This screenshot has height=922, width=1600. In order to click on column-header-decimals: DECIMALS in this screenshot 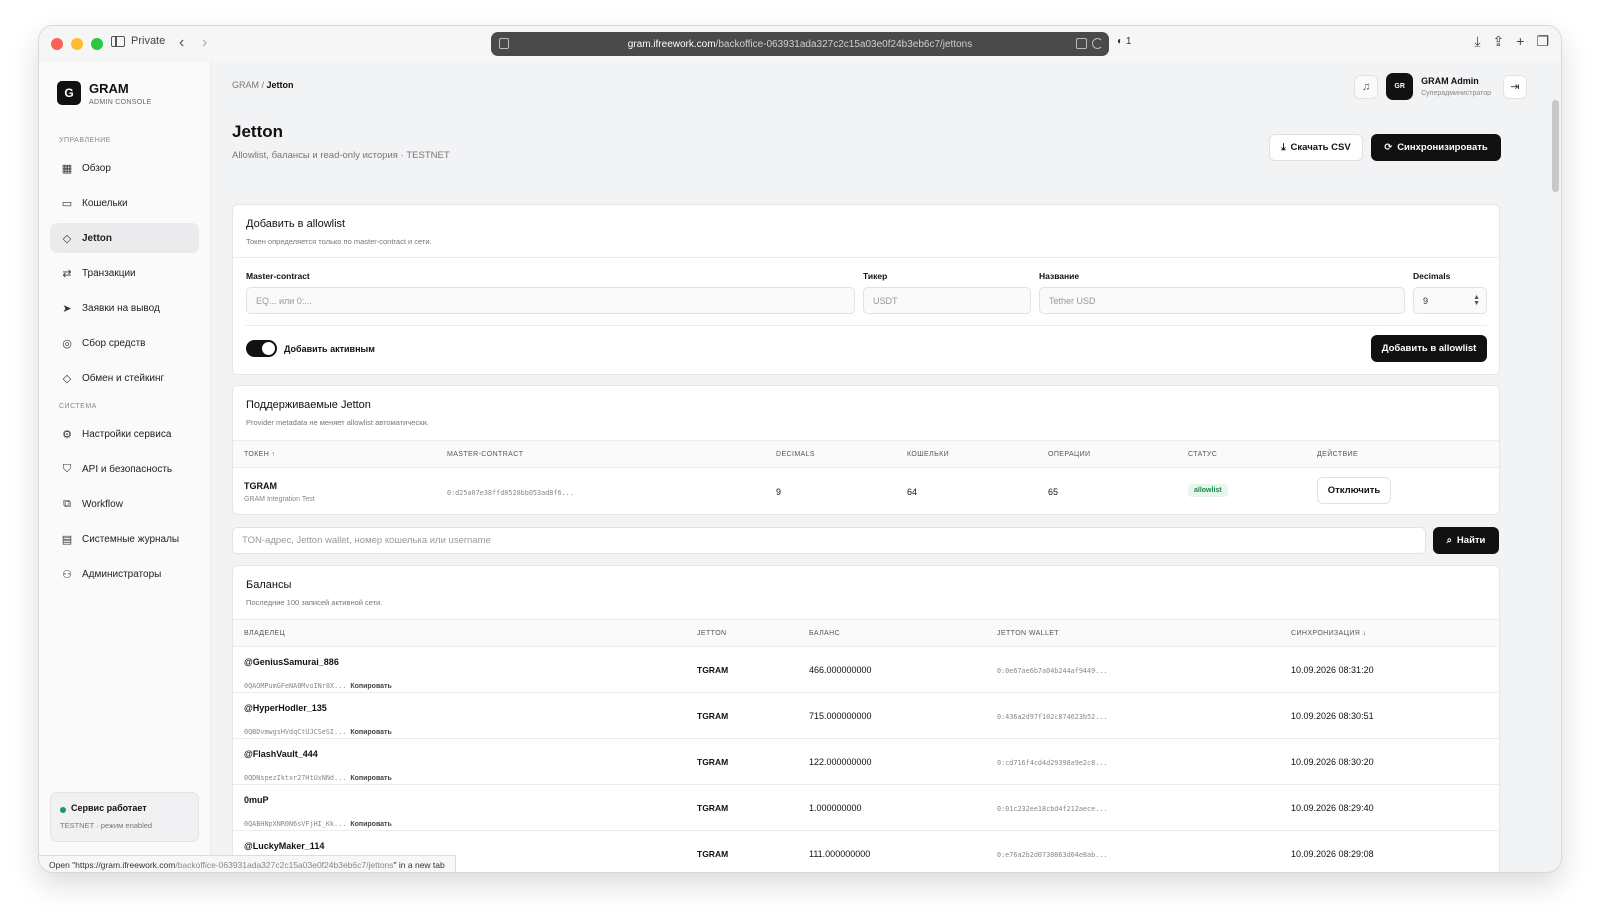, I will do `click(795, 454)`.